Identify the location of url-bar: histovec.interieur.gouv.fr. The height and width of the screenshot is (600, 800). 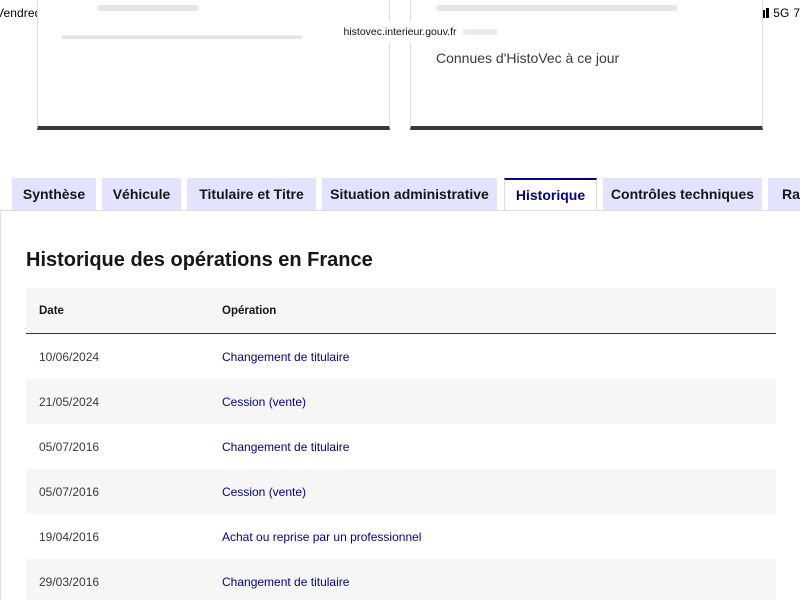
(400, 32).